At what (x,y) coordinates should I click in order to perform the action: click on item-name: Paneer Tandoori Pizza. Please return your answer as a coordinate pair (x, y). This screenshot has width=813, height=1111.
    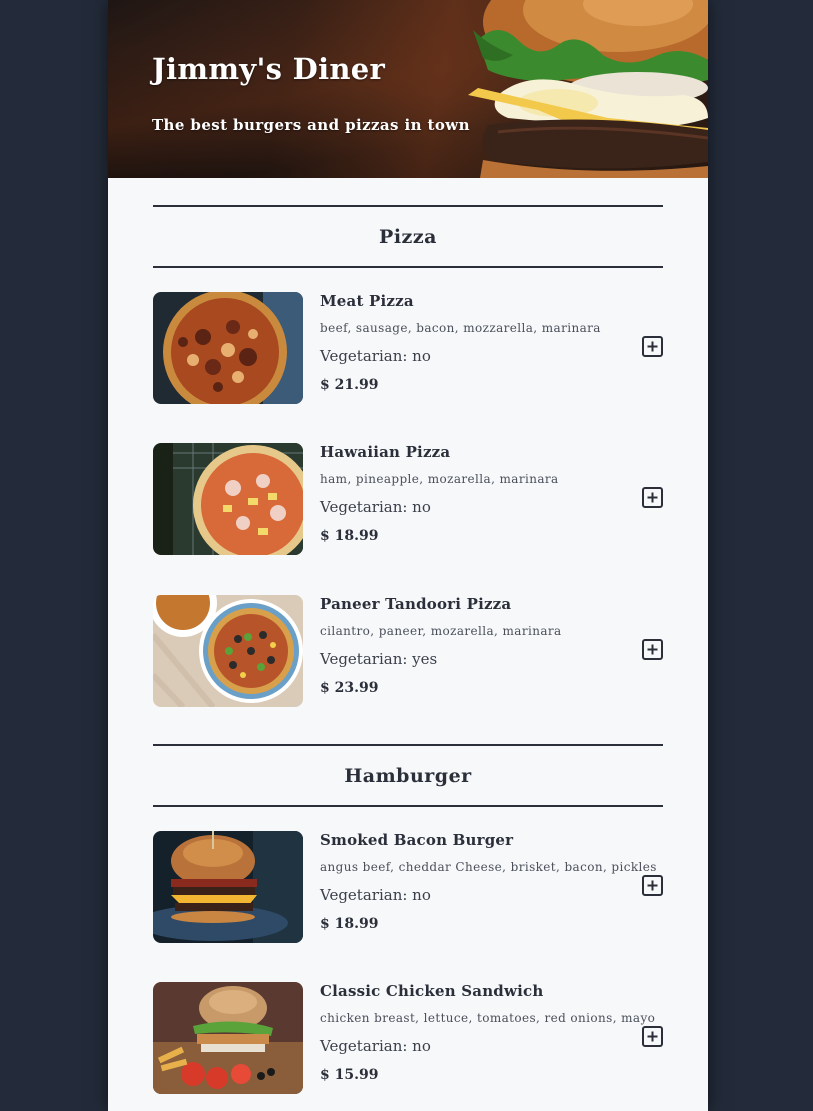
    Looking at the image, I should click on (416, 604).